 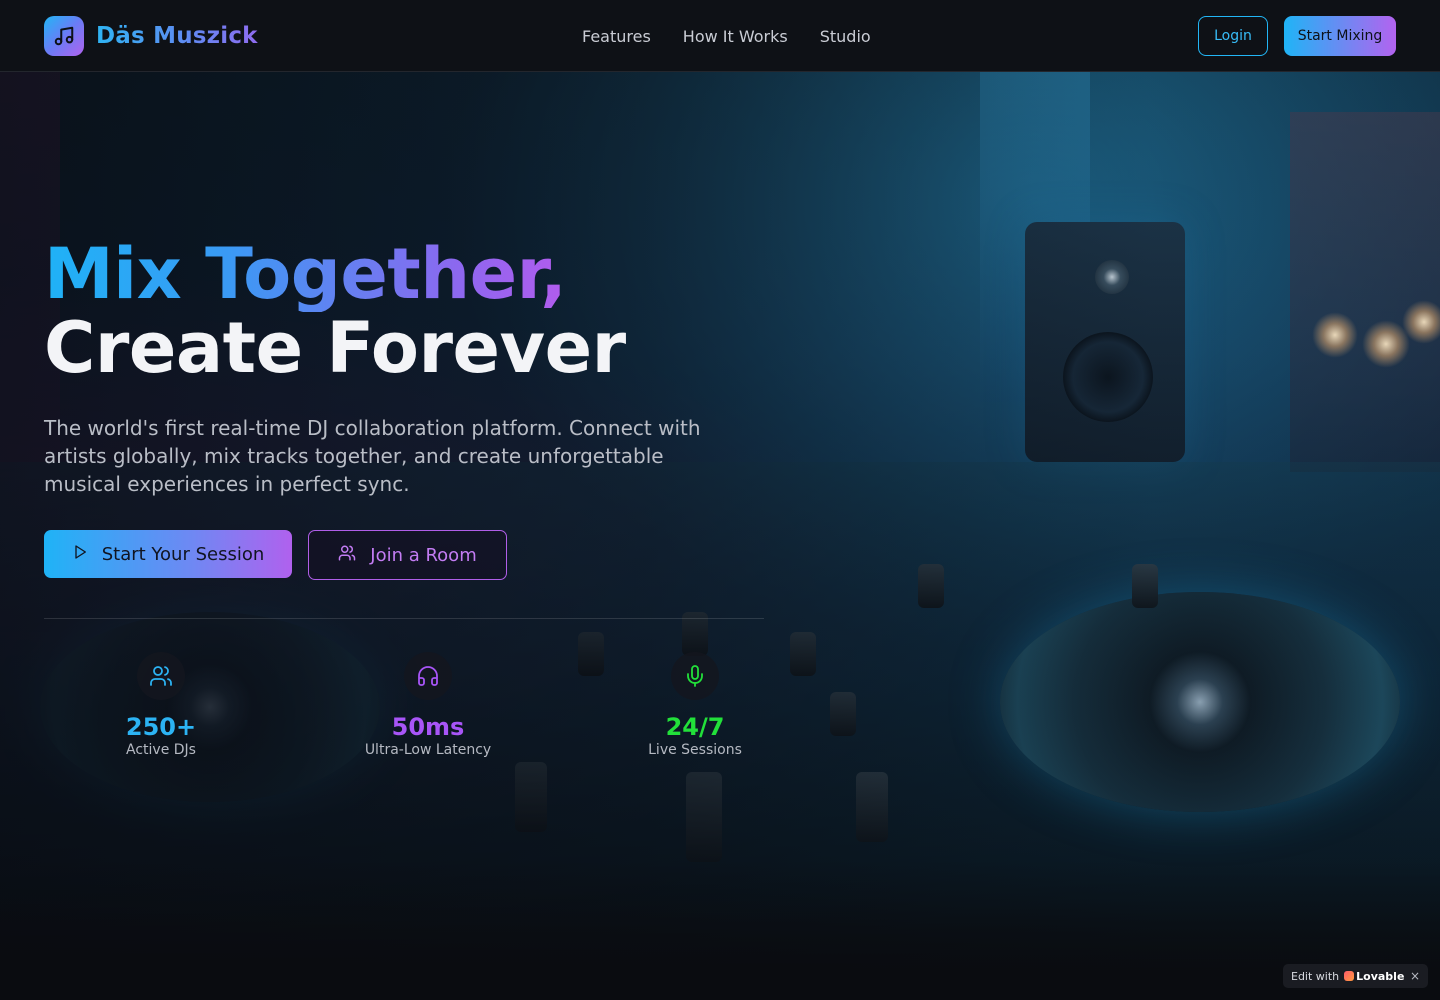 What do you see at coordinates (1349, 976) in the screenshot?
I see `heart-icon` at bounding box center [1349, 976].